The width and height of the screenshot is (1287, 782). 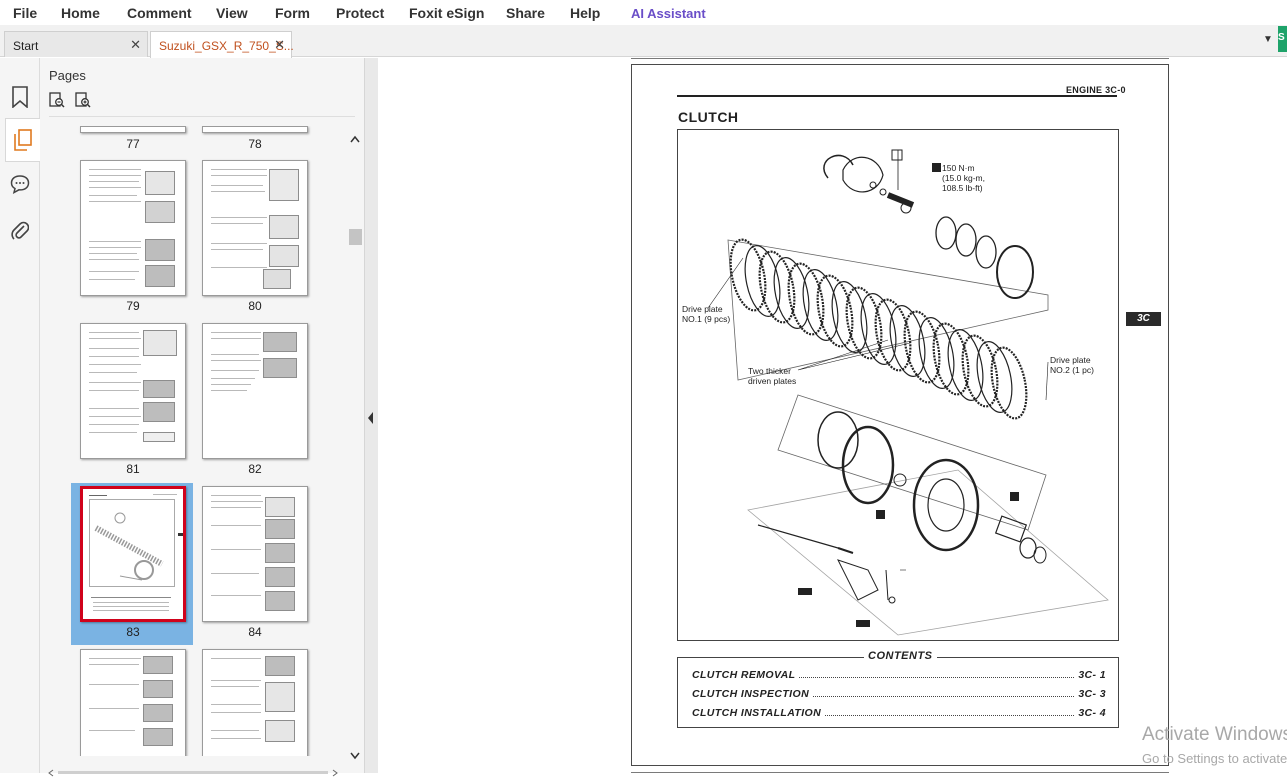 I want to click on thumbnail-scrollbar, so click(x=355, y=448).